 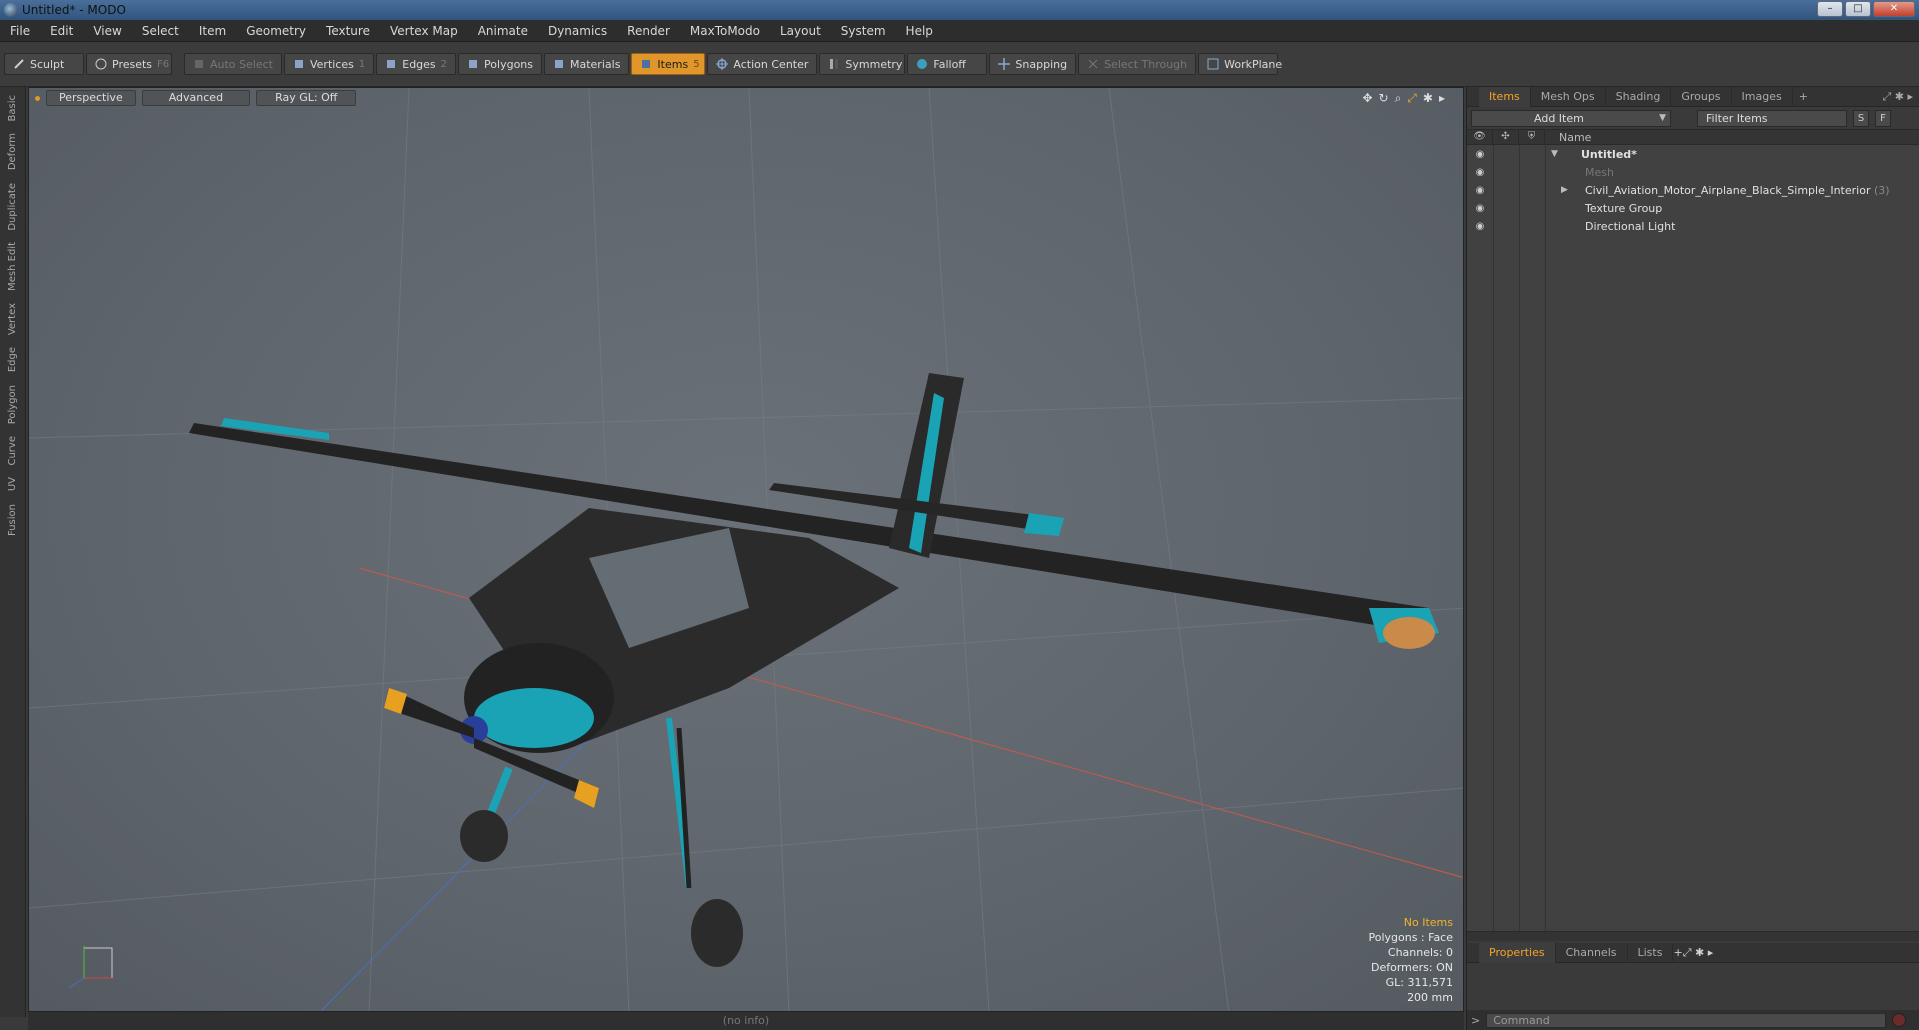 What do you see at coordinates (863, 31) in the screenshot?
I see `menu-system: System` at bounding box center [863, 31].